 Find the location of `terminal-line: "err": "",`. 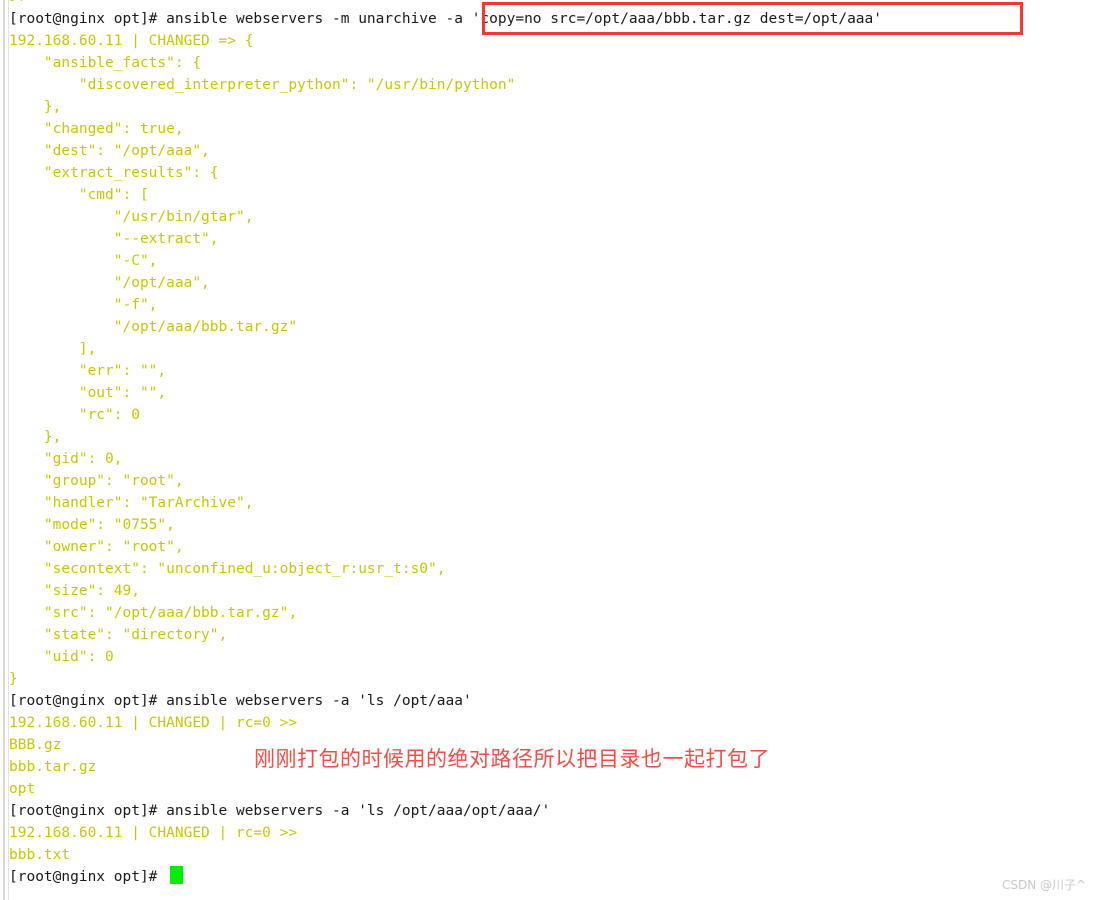

terminal-line: "err": "", is located at coordinates (87, 371).